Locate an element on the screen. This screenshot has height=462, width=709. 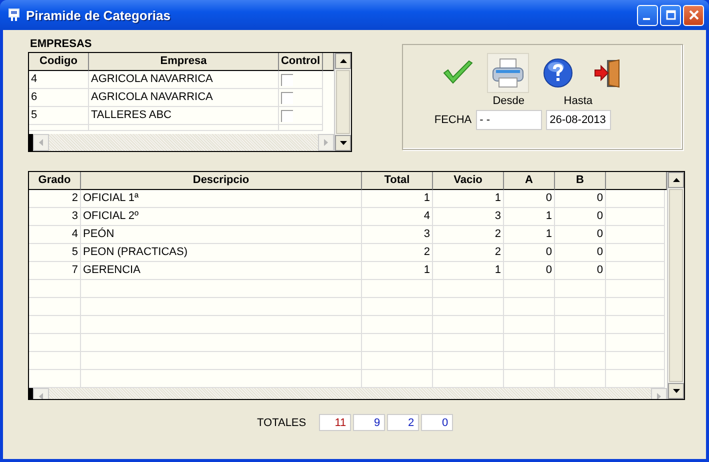
minimize-button is located at coordinates (647, 15).